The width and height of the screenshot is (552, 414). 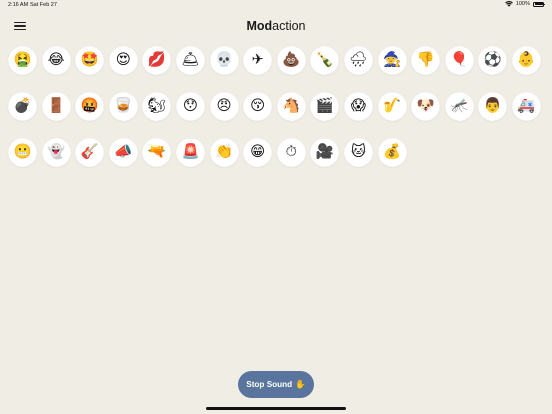 I want to click on screaming-face-icon: 😱, so click(x=358, y=106).